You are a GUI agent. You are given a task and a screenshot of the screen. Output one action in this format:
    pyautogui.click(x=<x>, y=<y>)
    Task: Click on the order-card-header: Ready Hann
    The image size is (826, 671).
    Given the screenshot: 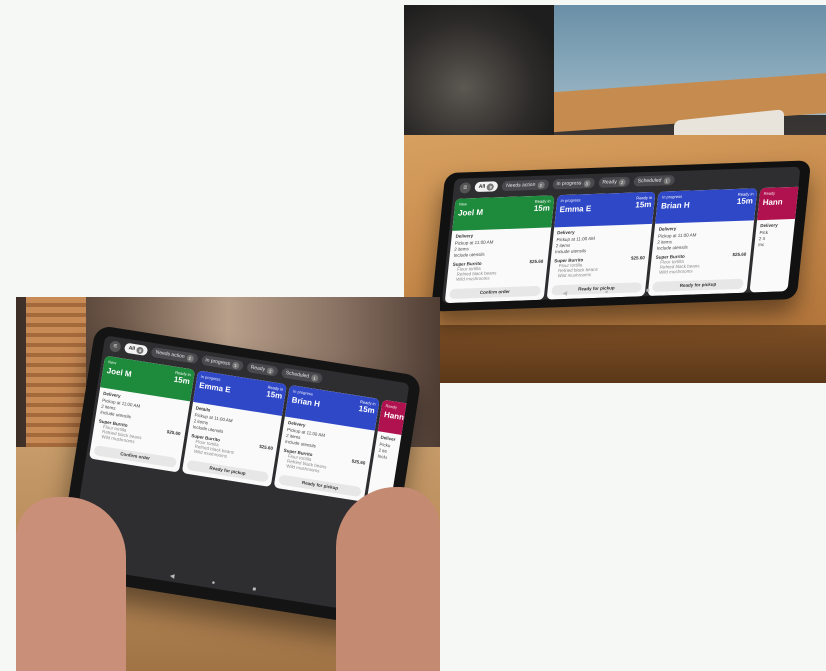 What is the action you would take?
    pyautogui.click(x=778, y=202)
    